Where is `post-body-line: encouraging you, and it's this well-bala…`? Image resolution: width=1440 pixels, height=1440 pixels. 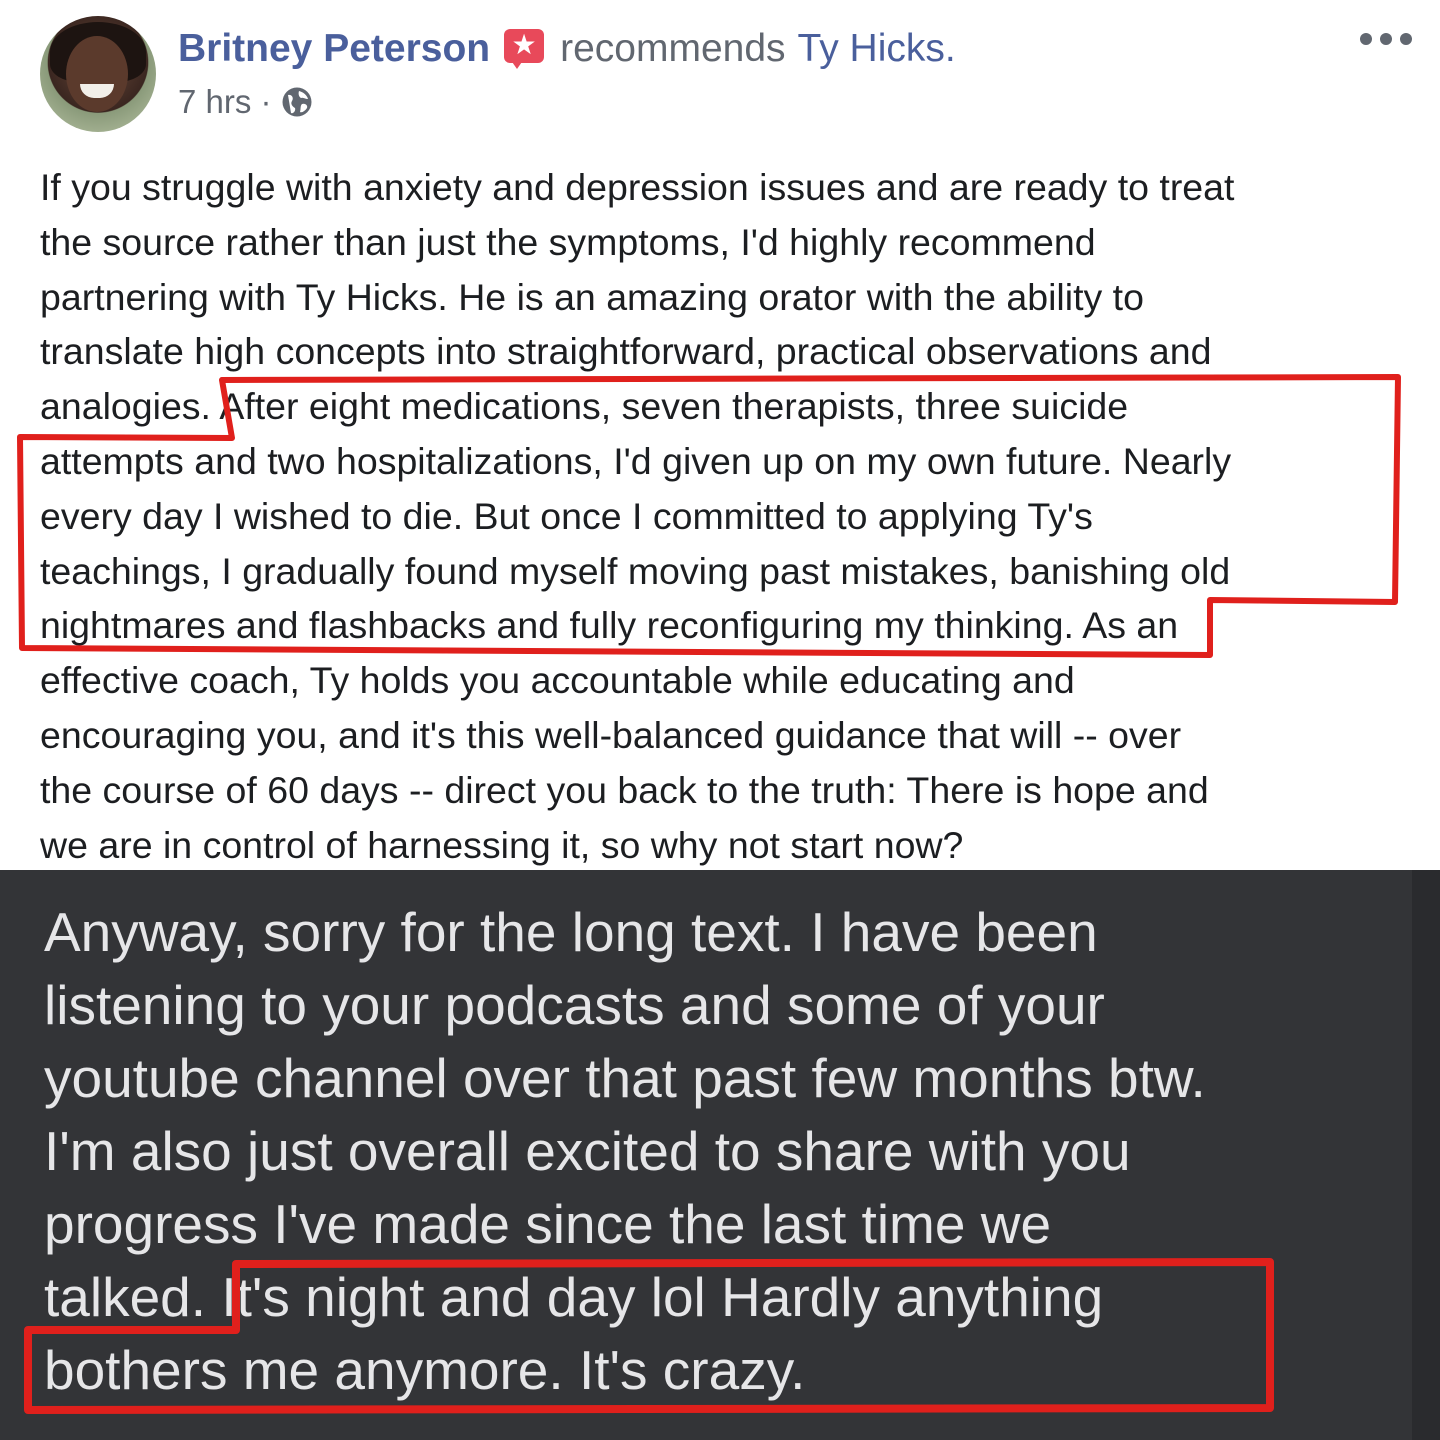 post-body-line: encouraging you, and it's this well-bala… is located at coordinates (611, 734).